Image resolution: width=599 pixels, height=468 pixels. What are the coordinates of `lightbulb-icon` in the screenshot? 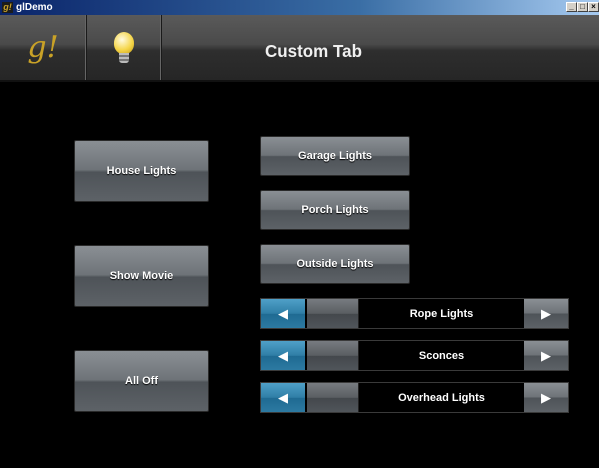 It's located at (124, 47).